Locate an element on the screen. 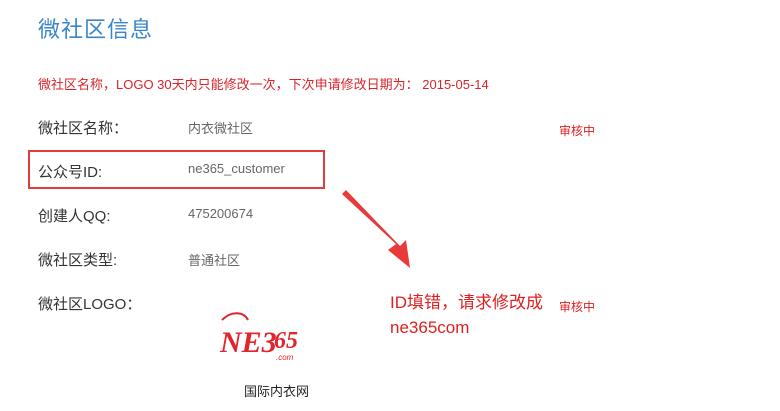 The height and width of the screenshot is (411, 780). account-id-label: 公众号ID: is located at coordinates (70, 172).